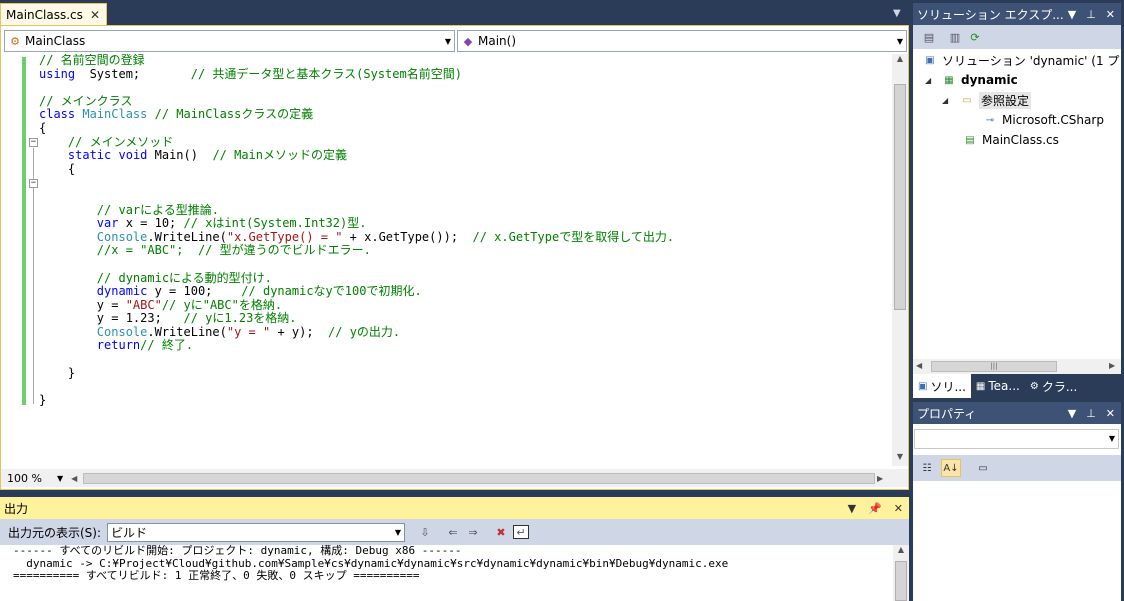  I want to click on tree-item-label: MainClass.cs, so click(1020, 140).